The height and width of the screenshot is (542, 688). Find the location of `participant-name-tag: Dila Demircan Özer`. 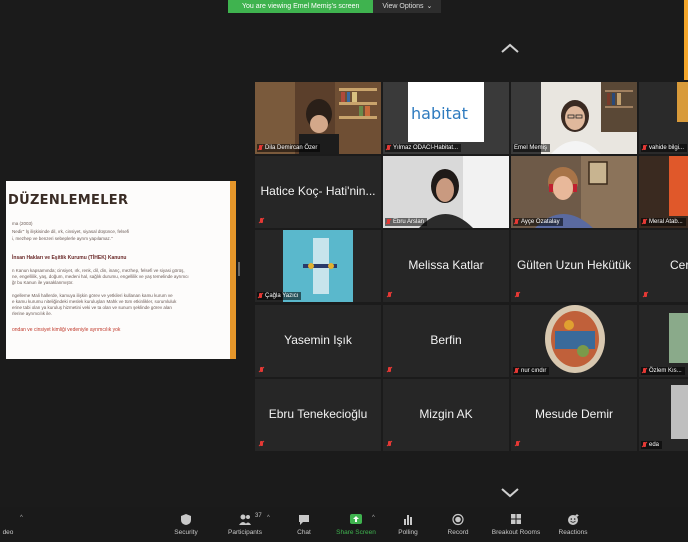

participant-name-tag: Dila Demircan Özer is located at coordinates (289, 148).